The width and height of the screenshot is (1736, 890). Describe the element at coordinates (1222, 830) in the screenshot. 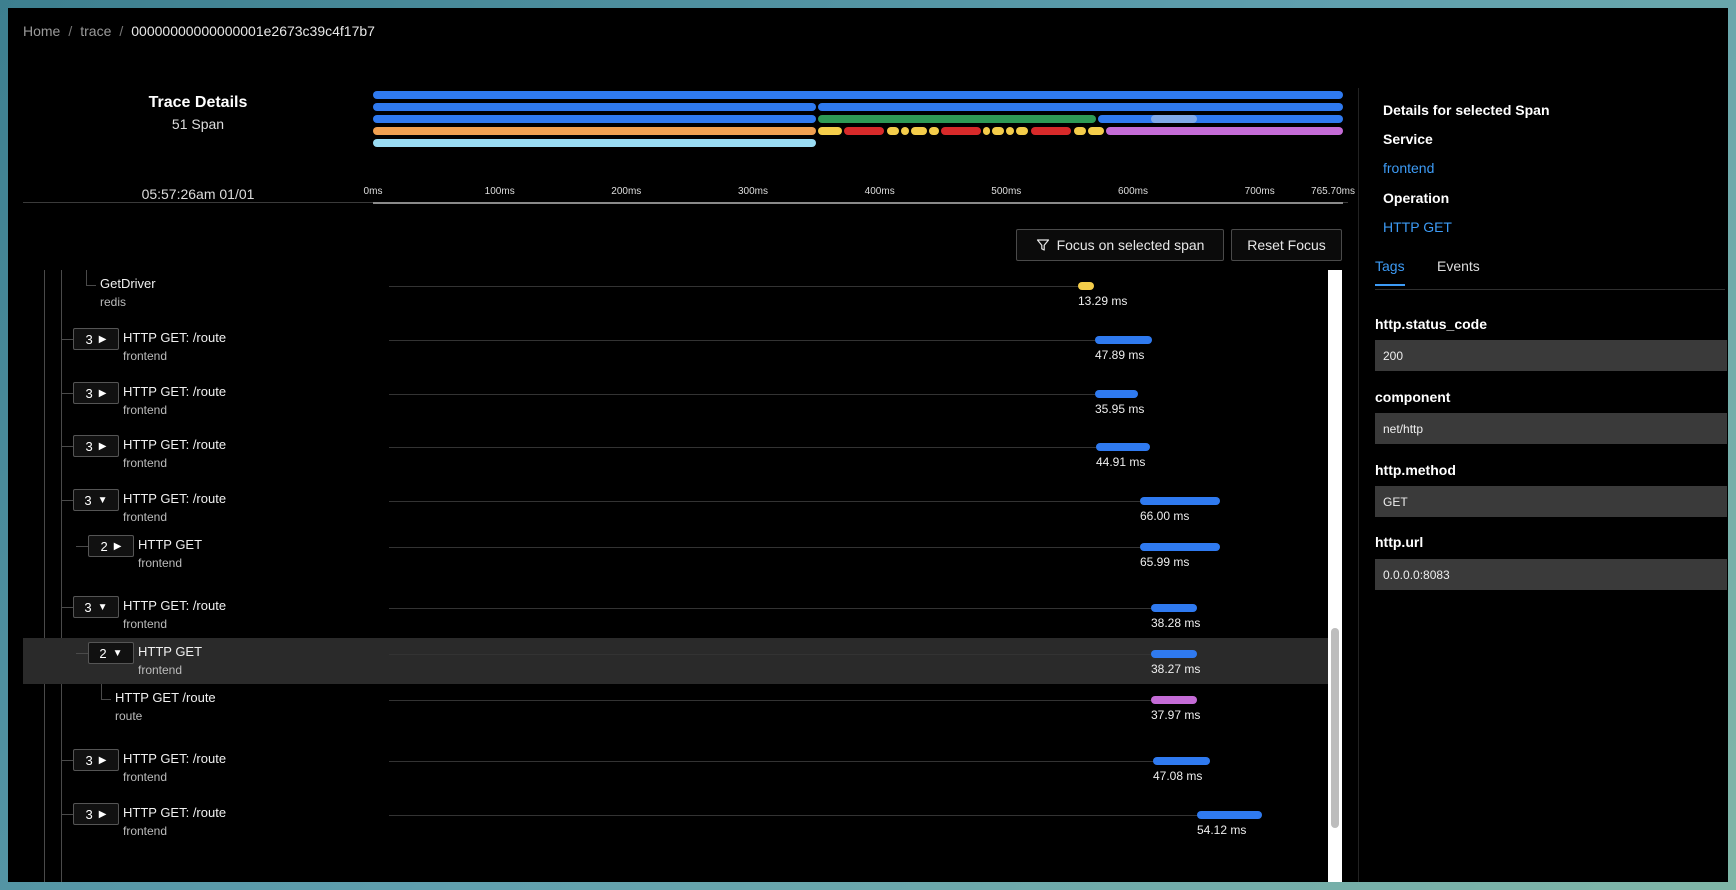

I see `span-duration-label: 54.12 ms` at that location.